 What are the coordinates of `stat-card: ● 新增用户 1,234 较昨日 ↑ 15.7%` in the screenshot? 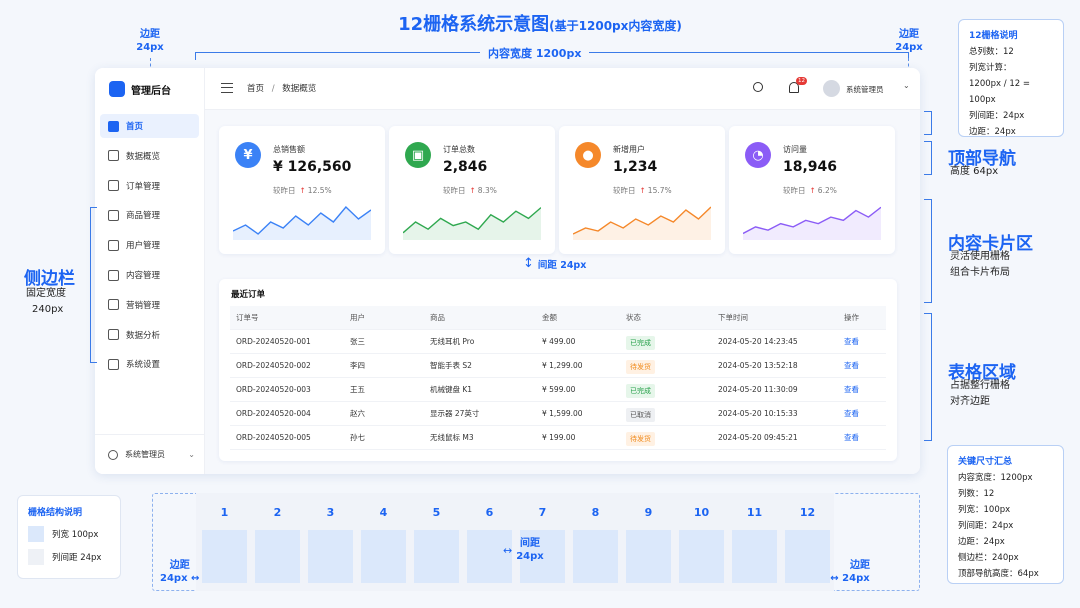 It's located at (642, 190).